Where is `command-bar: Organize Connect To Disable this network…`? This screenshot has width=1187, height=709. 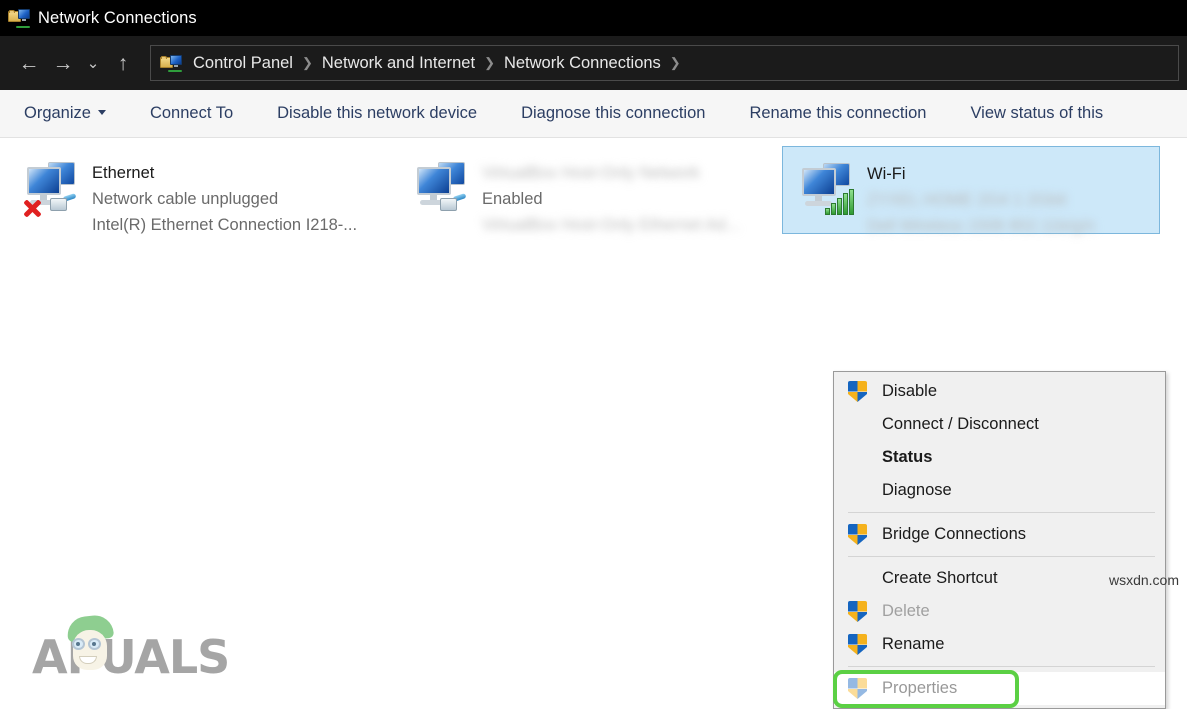
command-bar: Organize Connect To Disable this network… is located at coordinates (593, 114).